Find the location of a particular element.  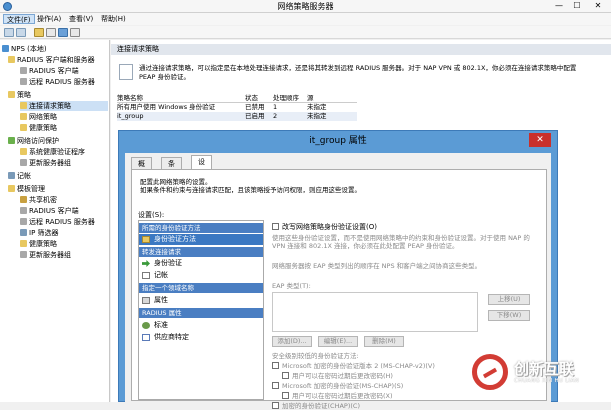

tree-shv: 系统健康验证程序 is located at coordinates (52, 152).